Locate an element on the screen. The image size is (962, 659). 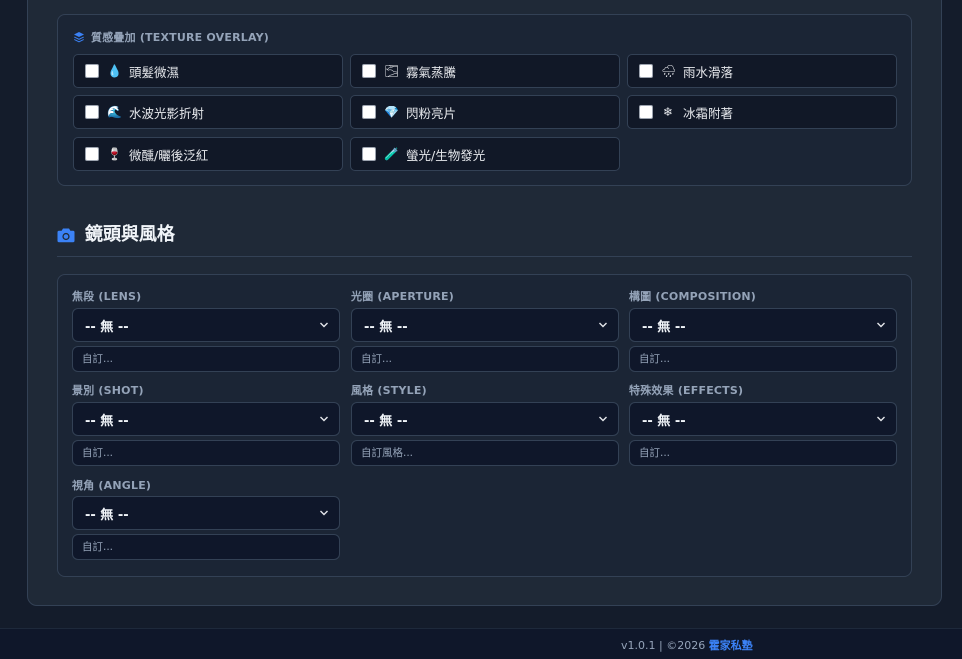
layers-icon is located at coordinates (79, 37).